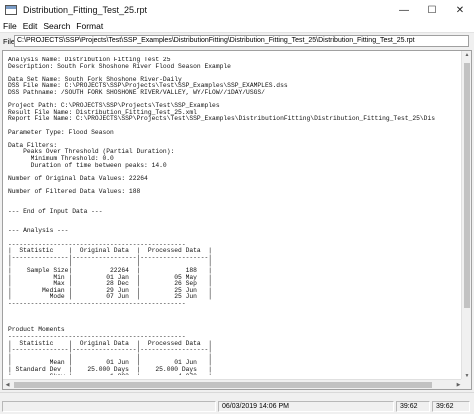 The image size is (474, 414). What do you see at coordinates (10, 26) in the screenshot?
I see `menu-file: File` at bounding box center [10, 26].